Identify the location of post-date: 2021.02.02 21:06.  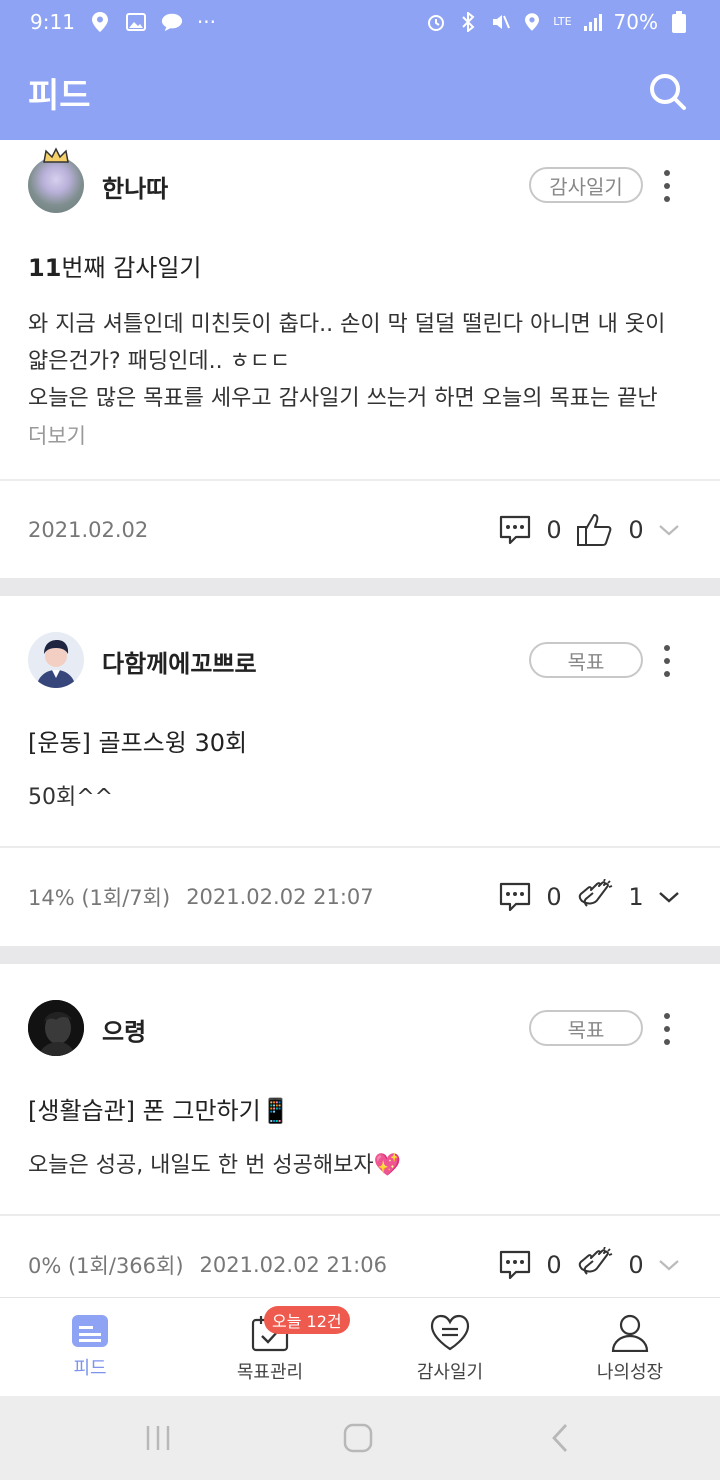
(293, 1265).